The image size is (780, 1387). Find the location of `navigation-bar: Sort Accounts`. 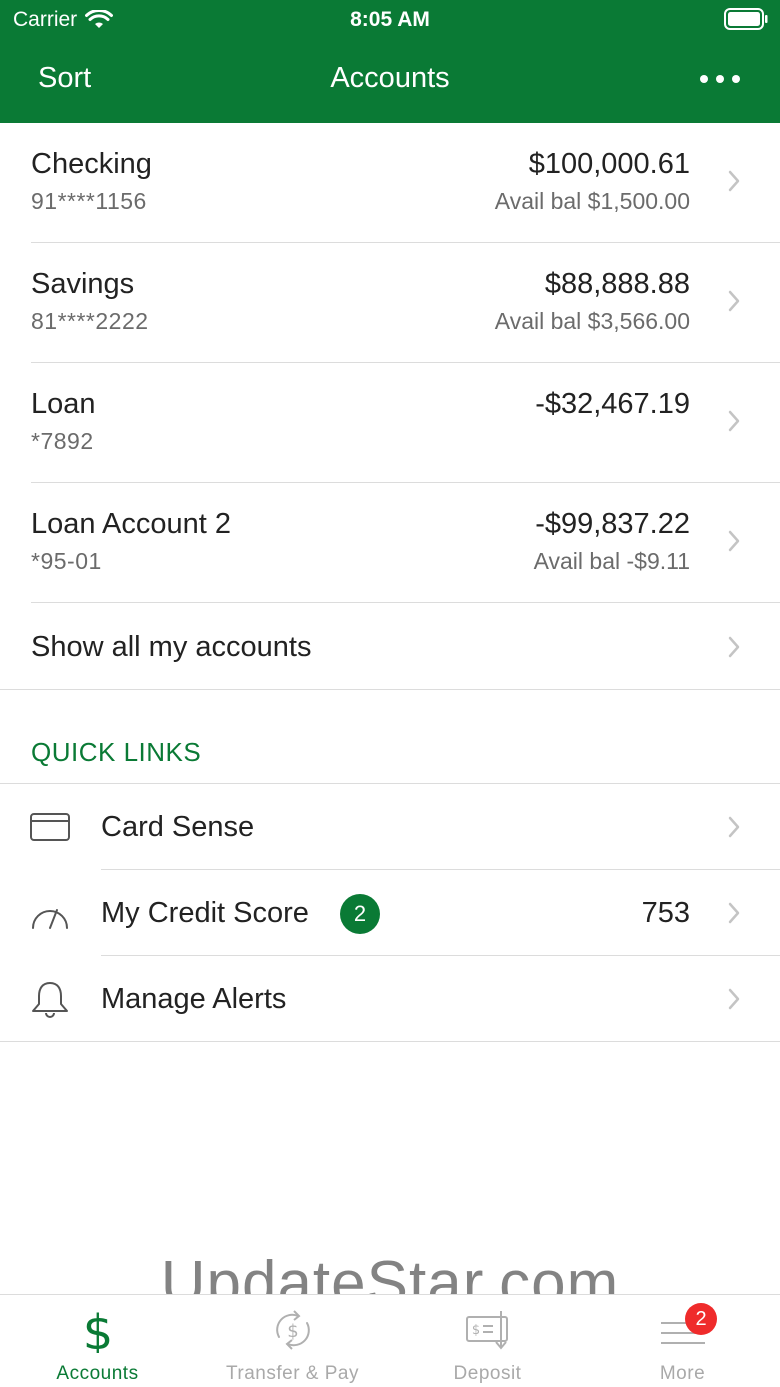

navigation-bar: Sort Accounts is located at coordinates (390, 81).